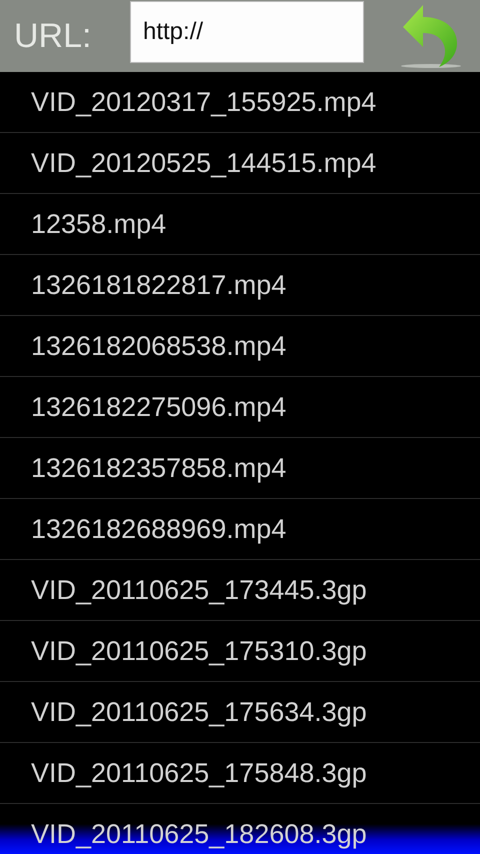  What do you see at coordinates (240, 529) in the screenshot?
I see `file-row: 1326182688969.mp4` at bounding box center [240, 529].